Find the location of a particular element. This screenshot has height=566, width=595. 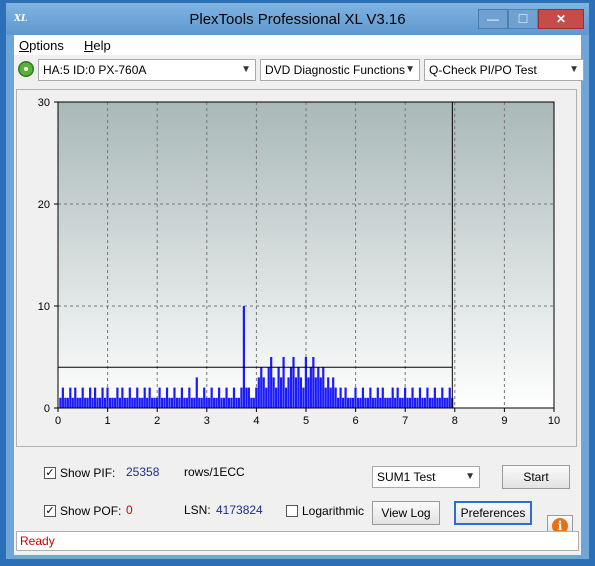

show-pif-checkbox: ✓ is located at coordinates (50, 473).